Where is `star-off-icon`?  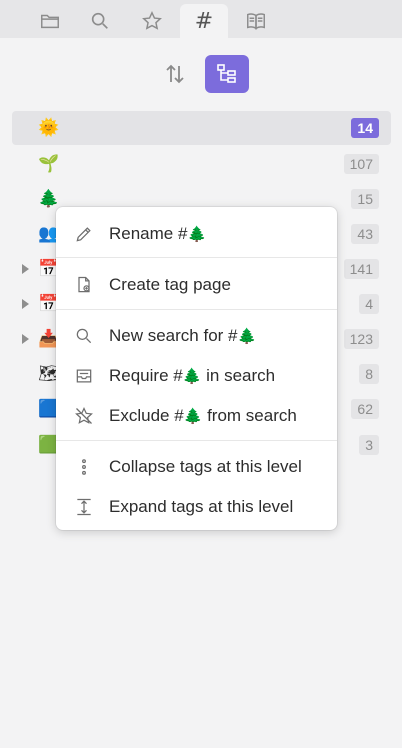 star-off-icon is located at coordinates (84, 416).